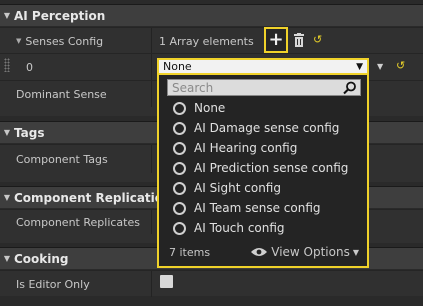 This screenshot has height=306, width=423. I want to click on item-count: 7 items, so click(190, 252).